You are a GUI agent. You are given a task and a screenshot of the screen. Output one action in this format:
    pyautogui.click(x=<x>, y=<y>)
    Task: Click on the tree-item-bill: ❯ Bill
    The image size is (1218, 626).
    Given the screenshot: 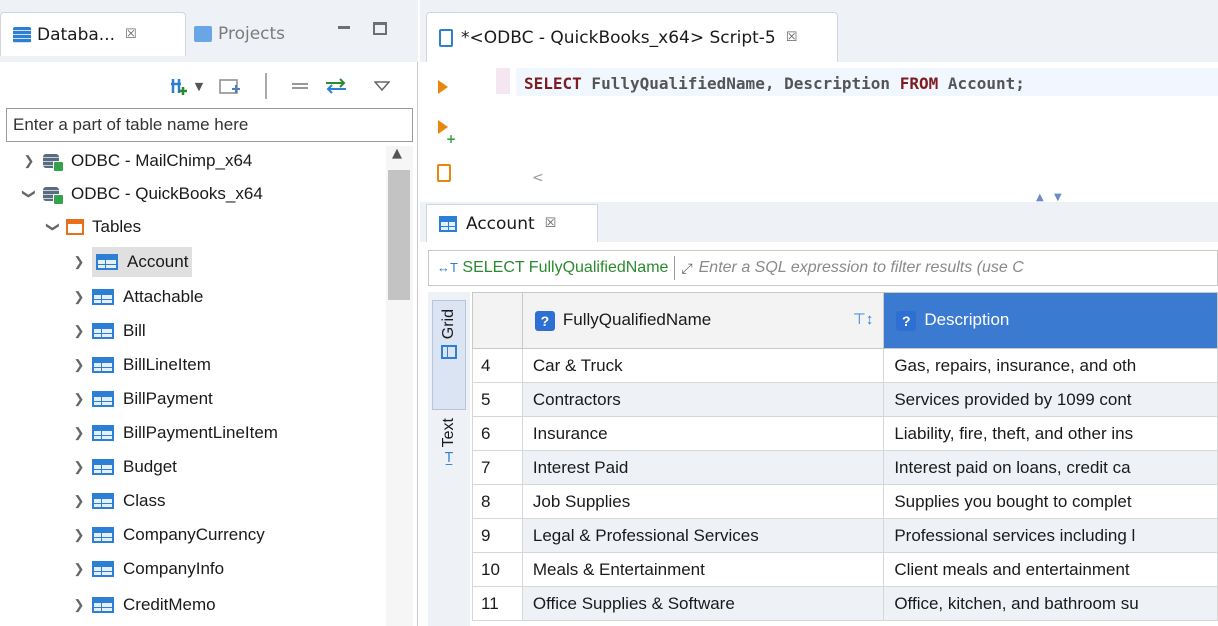 What is the action you would take?
    pyautogui.click(x=109, y=331)
    